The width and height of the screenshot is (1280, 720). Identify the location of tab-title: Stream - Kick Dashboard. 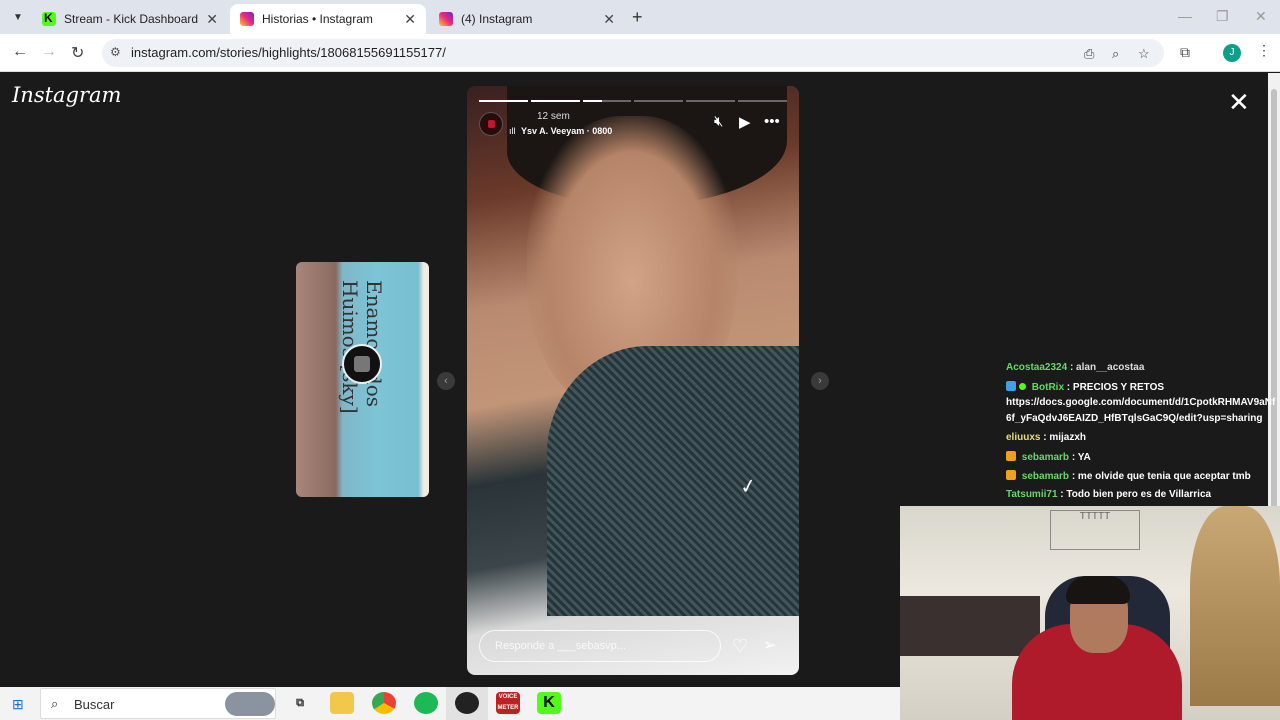
(131, 19).